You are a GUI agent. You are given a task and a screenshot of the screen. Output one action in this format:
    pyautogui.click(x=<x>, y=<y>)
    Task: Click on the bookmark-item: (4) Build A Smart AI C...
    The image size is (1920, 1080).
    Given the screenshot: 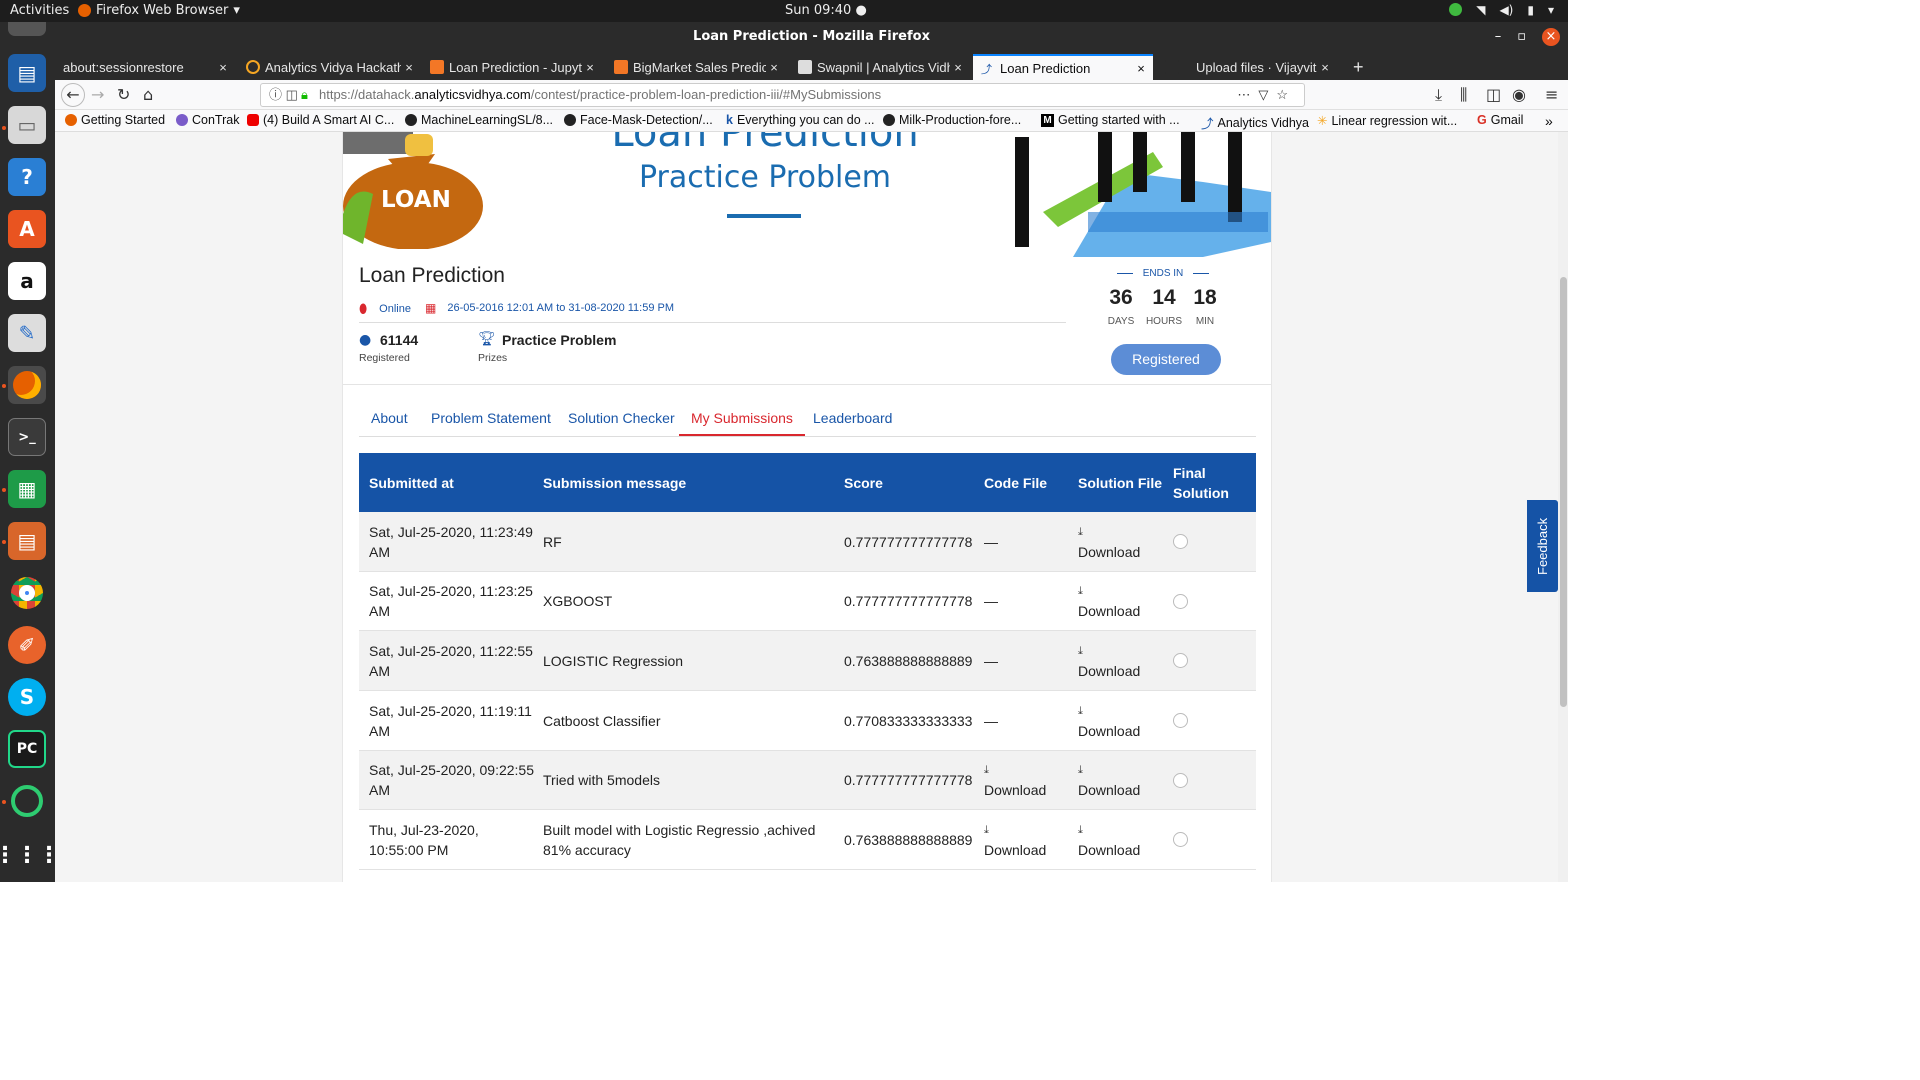 What is the action you would take?
    pyautogui.click(x=320, y=120)
    